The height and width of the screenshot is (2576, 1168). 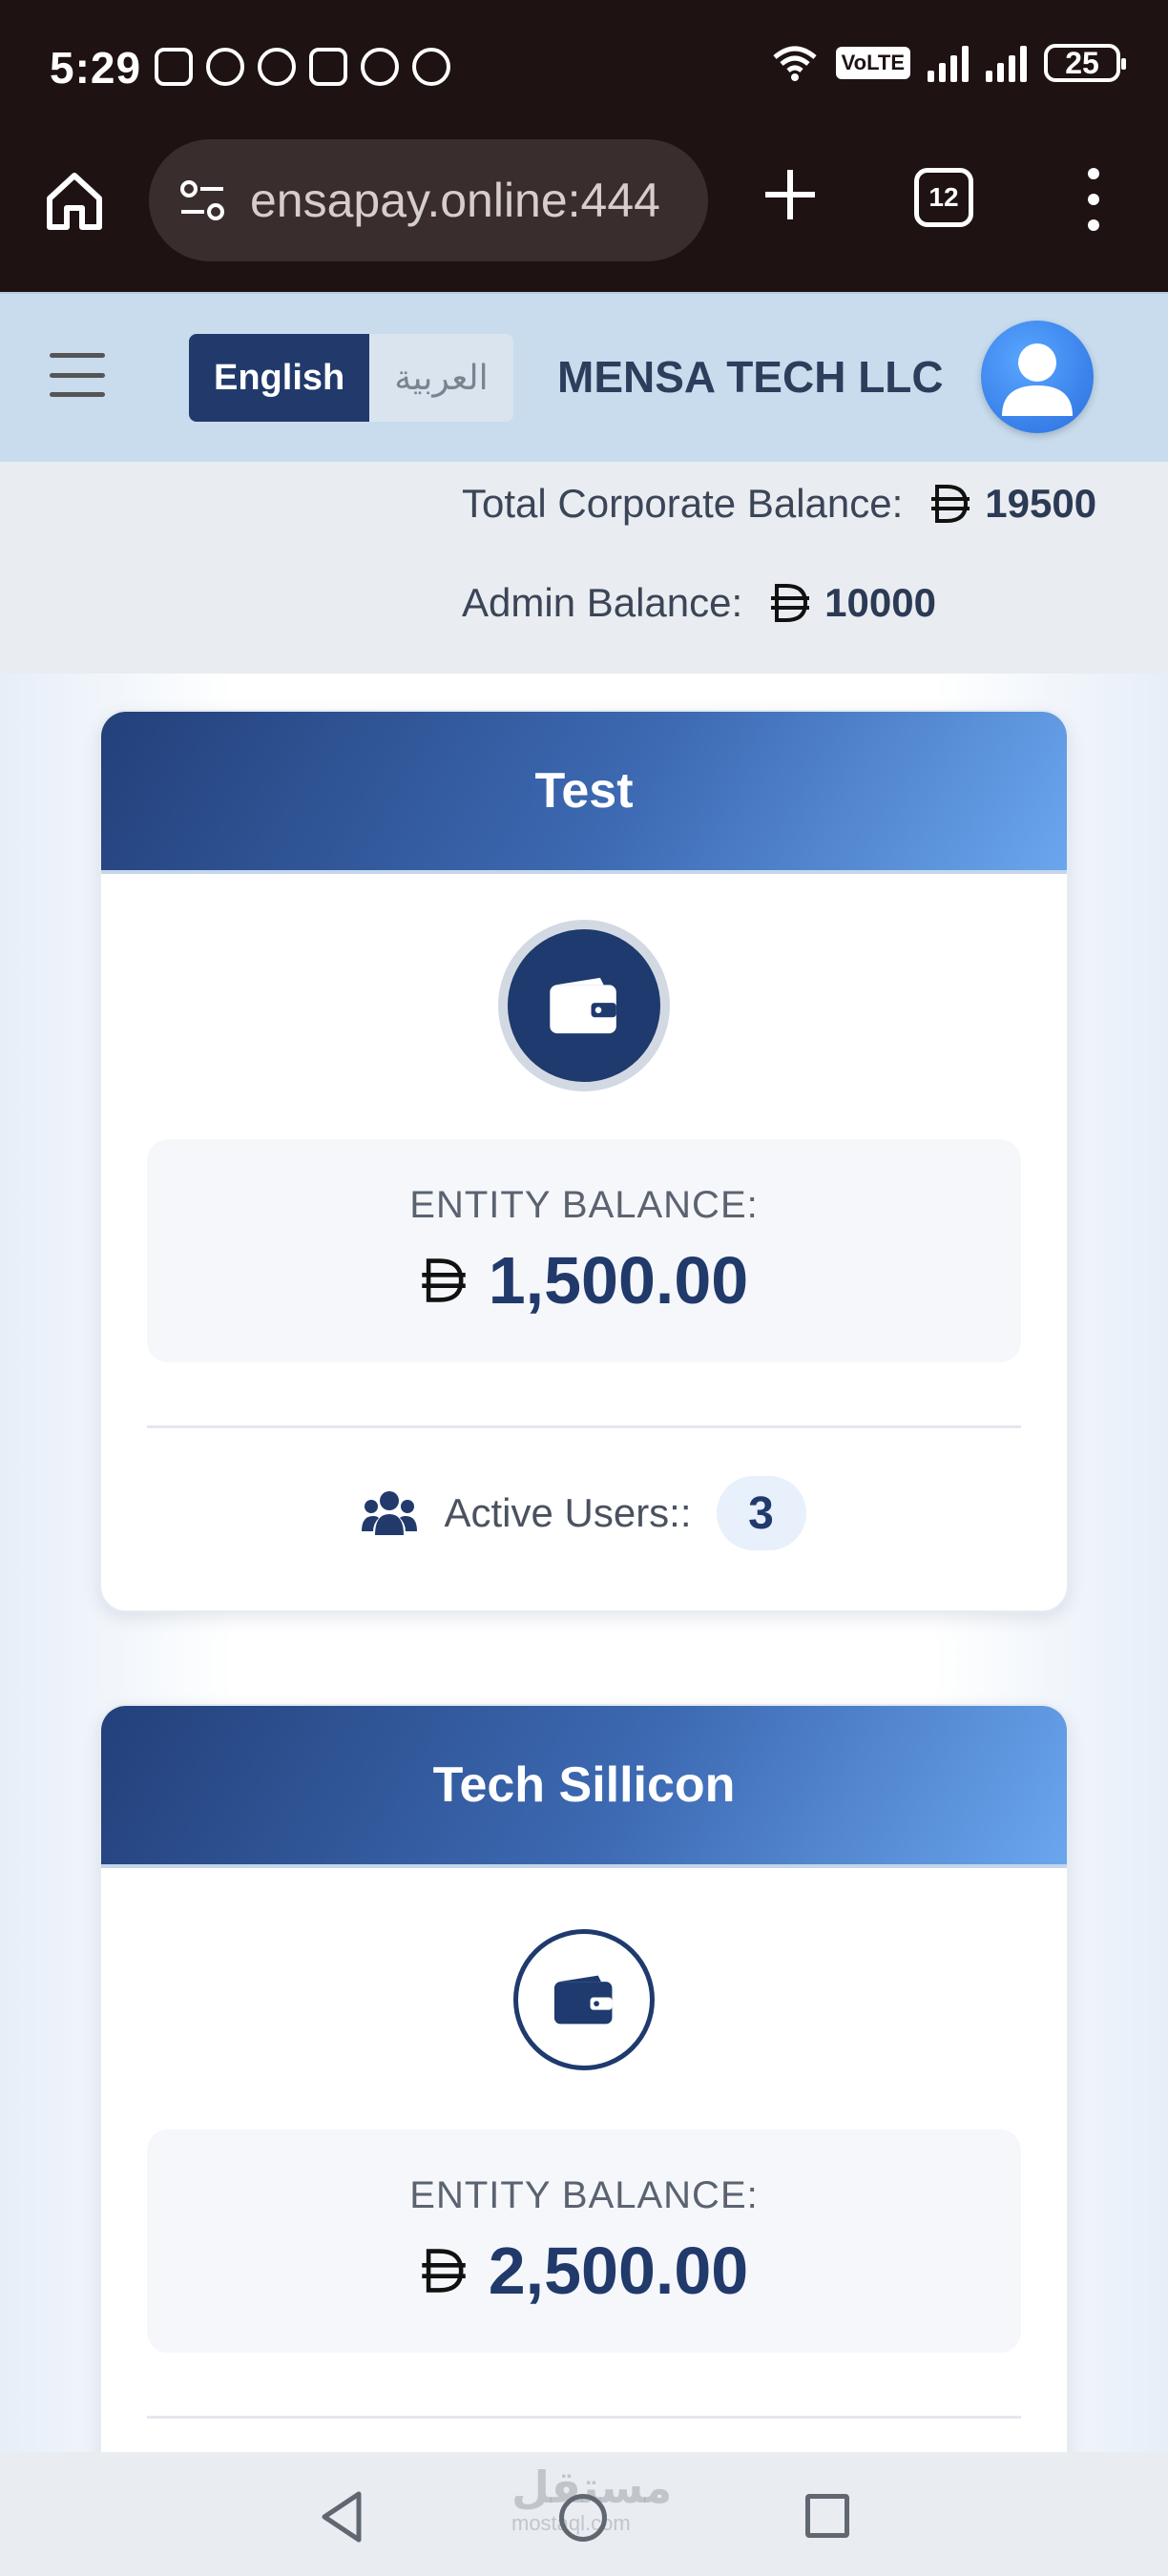 What do you see at coordinates (619, 1280) in the screenshot?
I see `entity-balance-value: 1,500.00` at bounding box center [619, 1280].